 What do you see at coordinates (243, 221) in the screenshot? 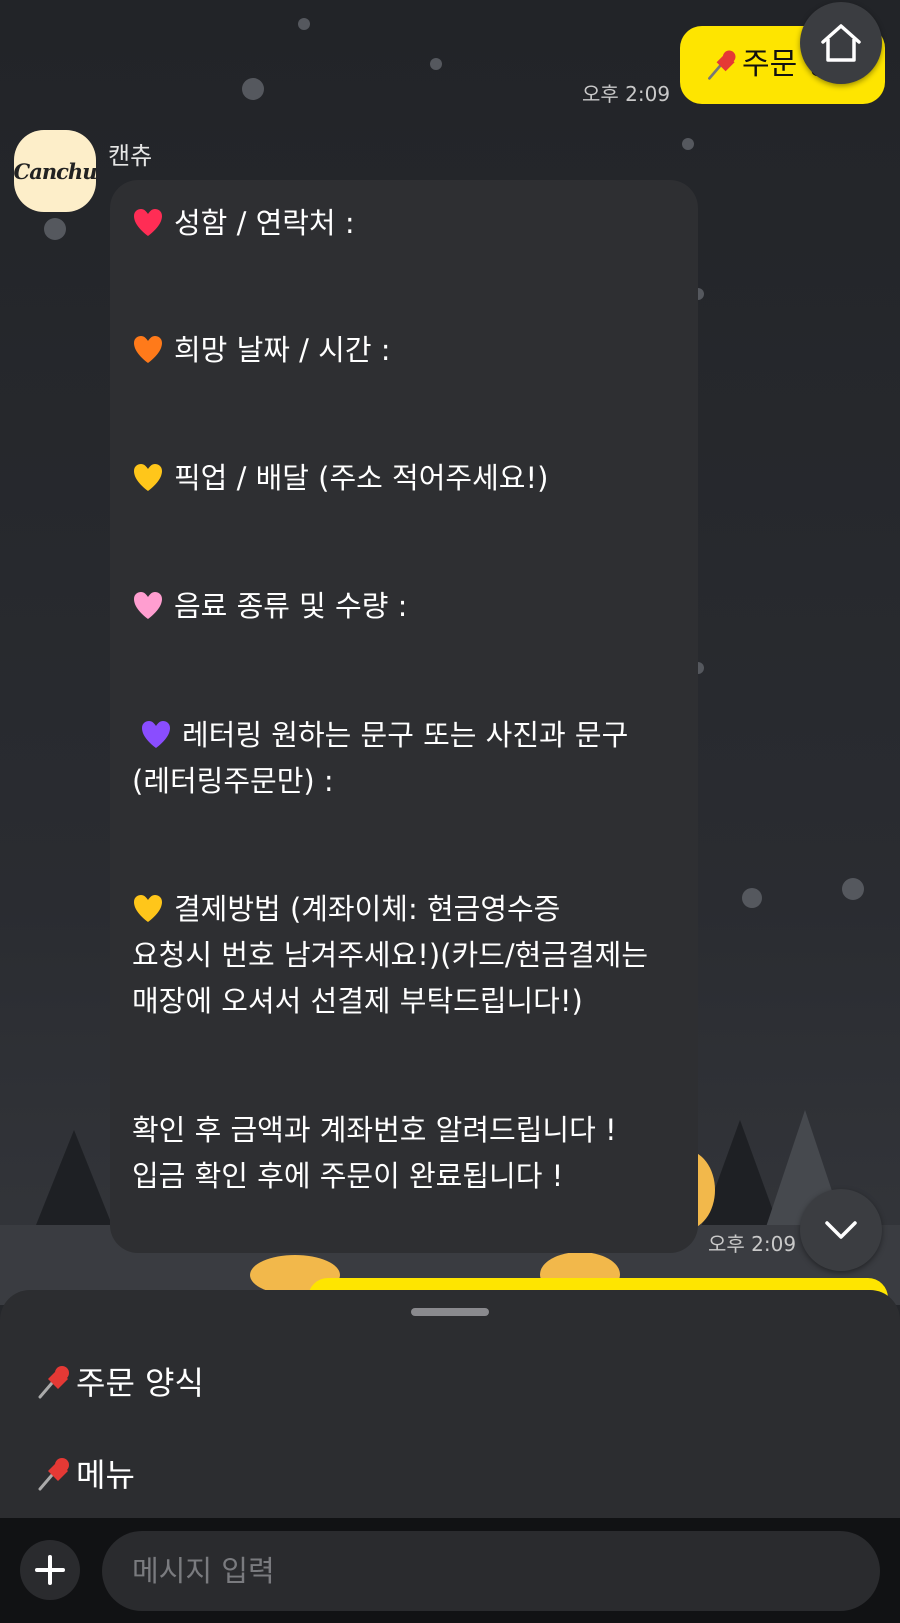
I see `message-line: 성함 / 연락처 :` at bounding box center [243, 221].